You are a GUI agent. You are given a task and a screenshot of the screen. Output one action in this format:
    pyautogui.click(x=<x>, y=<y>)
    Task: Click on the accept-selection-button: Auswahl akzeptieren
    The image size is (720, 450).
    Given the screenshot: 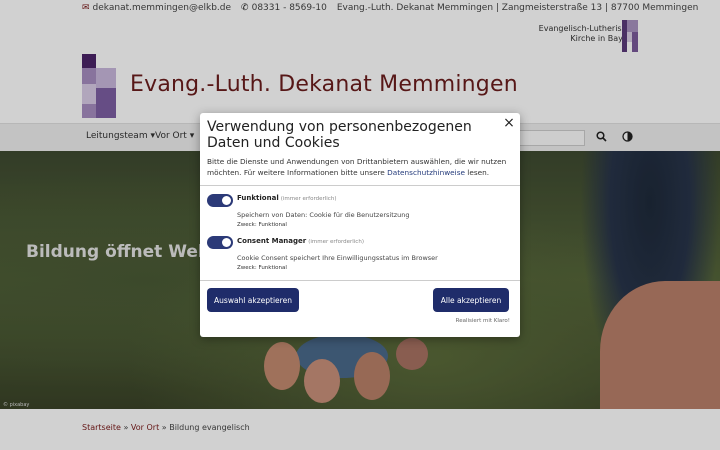 What is the action you would take?
    pyautogui.click(x=253, y=300)
    